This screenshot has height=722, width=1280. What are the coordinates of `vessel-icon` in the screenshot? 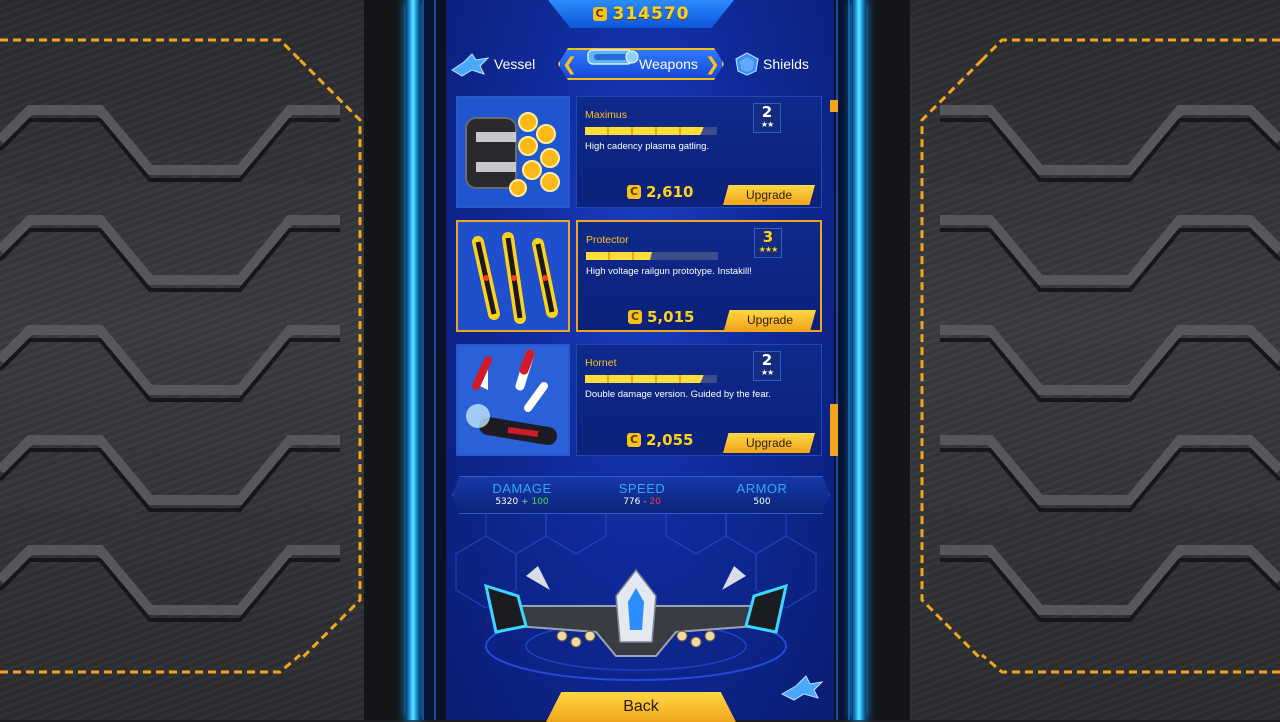 It's located at (470, 65).